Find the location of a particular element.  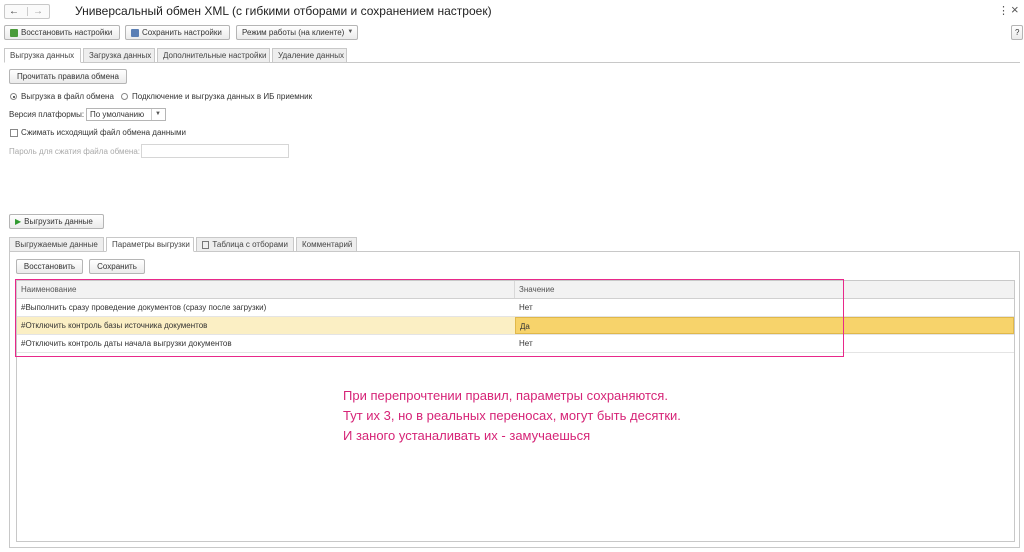

save-settings-button: Сохранить настройки is located at coordinates (177, 32).